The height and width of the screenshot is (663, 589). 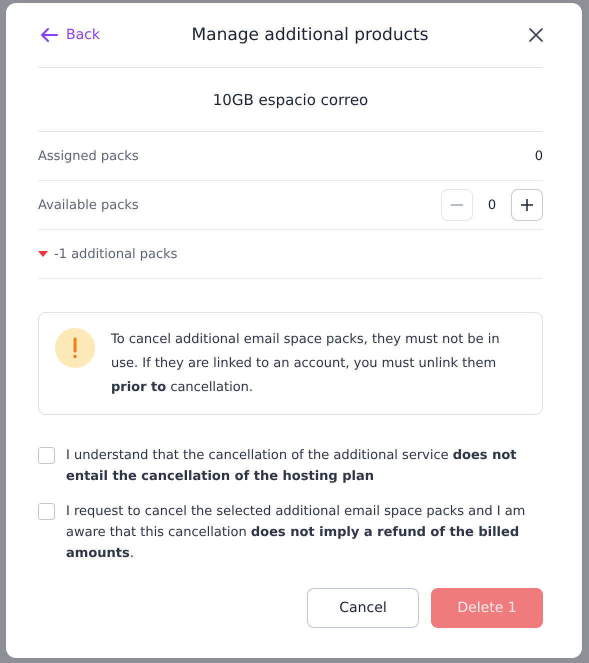 I want to click on close-icon, so click(x=536, y=35).